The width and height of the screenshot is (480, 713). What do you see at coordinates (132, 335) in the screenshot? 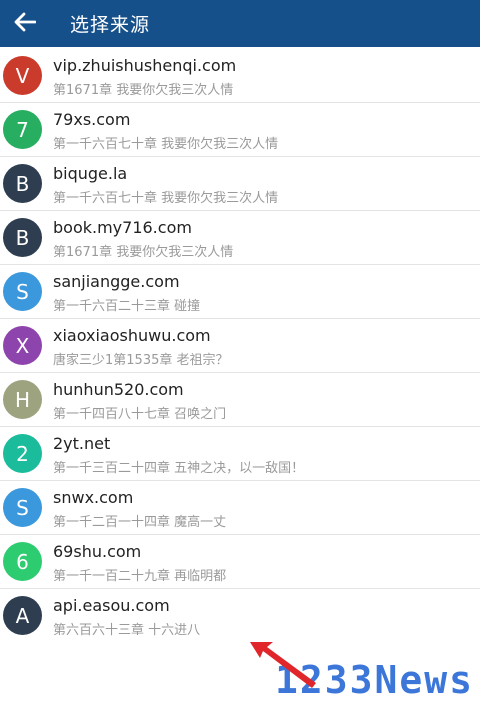
I see `source-name: xiaoxiaoshuwu.com` at bounding box center [132, 335].